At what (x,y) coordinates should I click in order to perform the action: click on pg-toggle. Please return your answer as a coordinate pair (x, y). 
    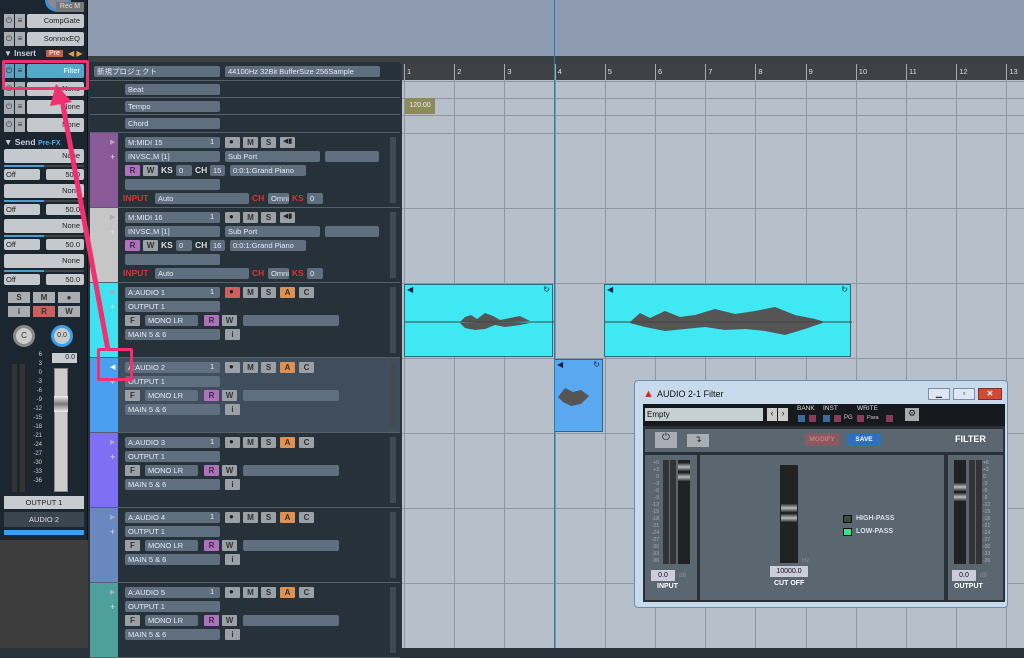
    Looking at the image, I should click on (860, 418).